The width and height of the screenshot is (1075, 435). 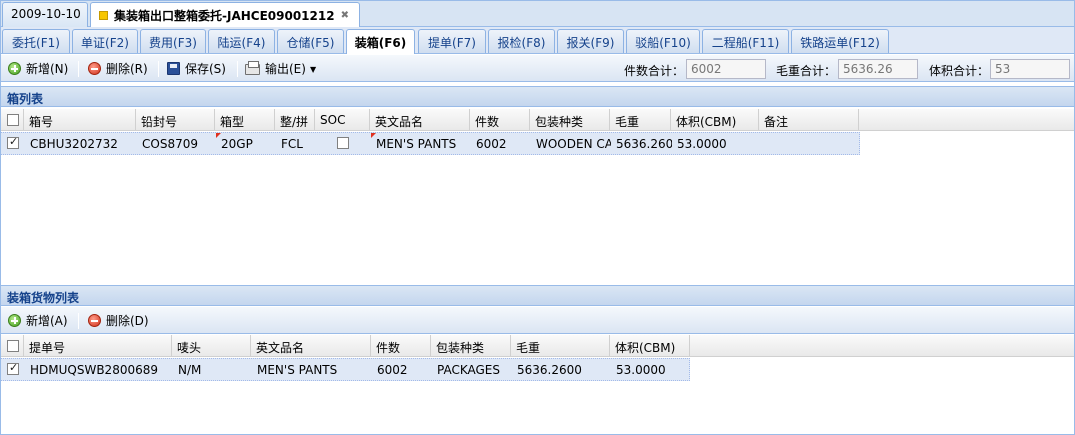 What do you see at coordinates (420, 120) in the screenshot?
I see `col-english-name: 英文品名` at bounding box center [420, 120].